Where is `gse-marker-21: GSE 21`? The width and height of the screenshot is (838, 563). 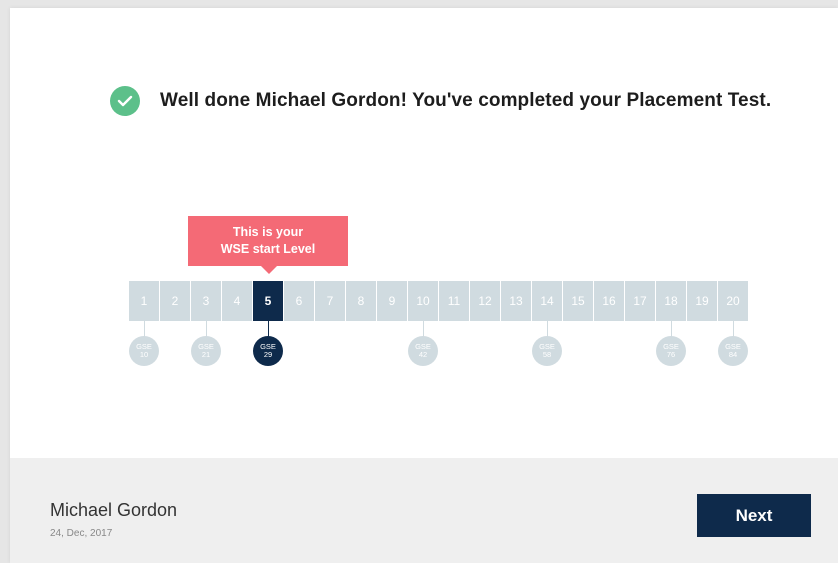 gse-marker-21: GSE 21 is located at coordinates (206, 351).